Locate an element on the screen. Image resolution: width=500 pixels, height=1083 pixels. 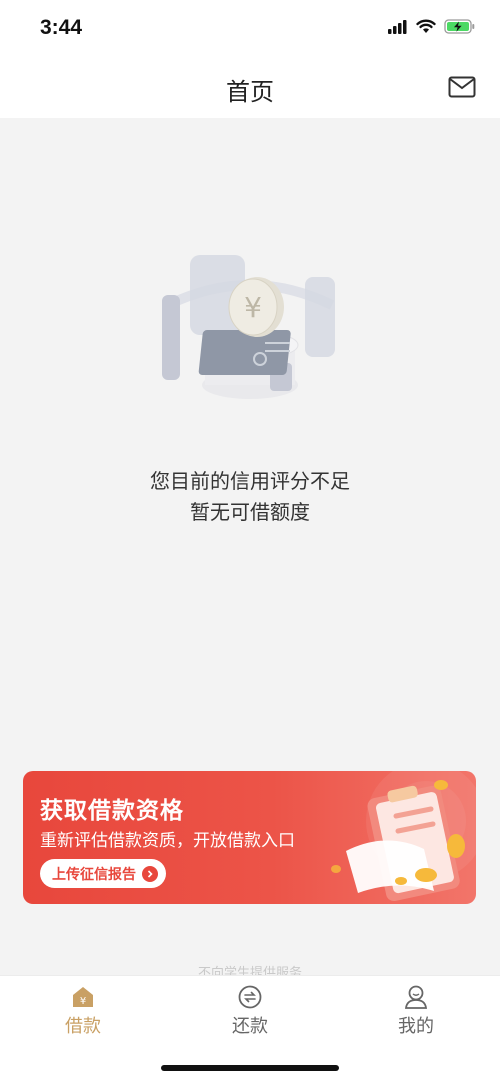
tab-mine: 我的 is located at coordinates (416, 1011).